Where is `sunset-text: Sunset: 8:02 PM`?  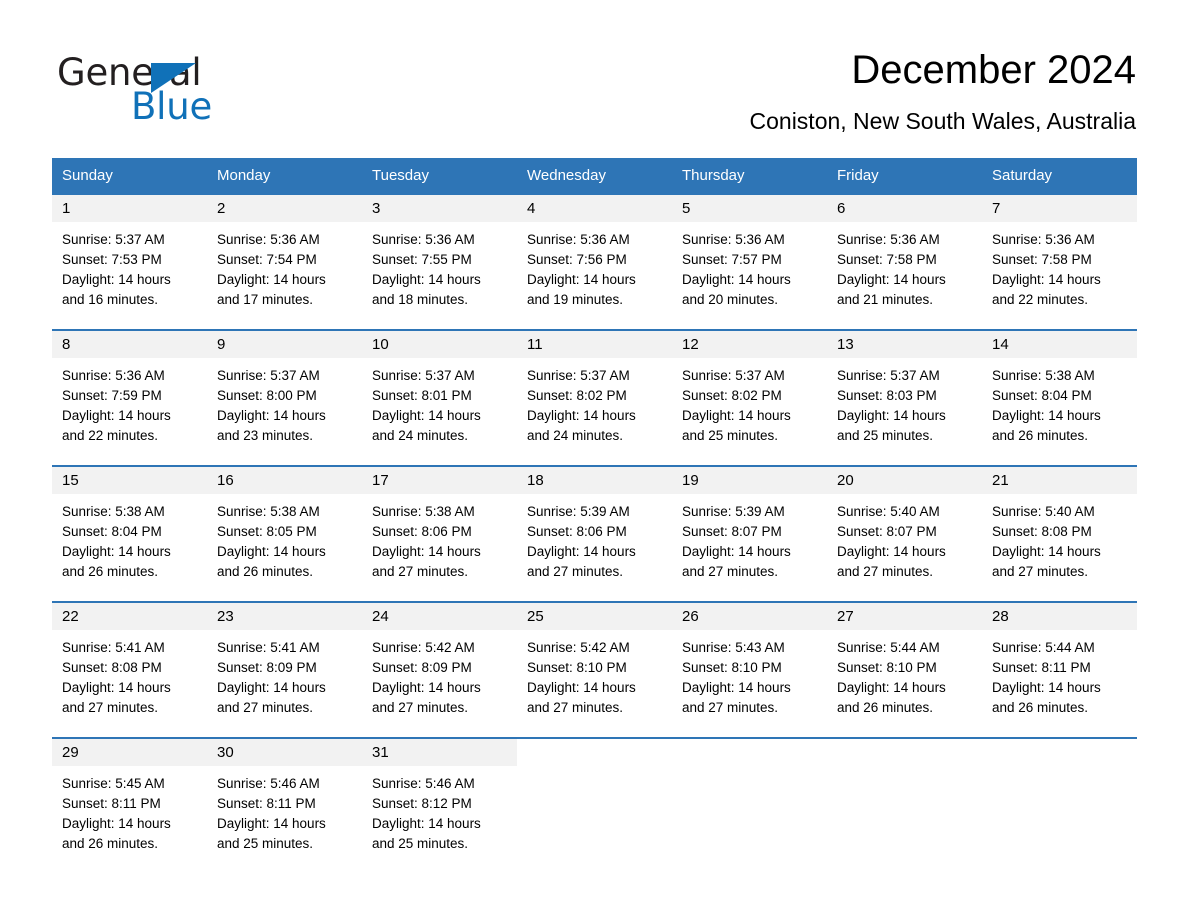
sunset-text: Sunset: 8:02 PM is located at coordinates (577, 395).